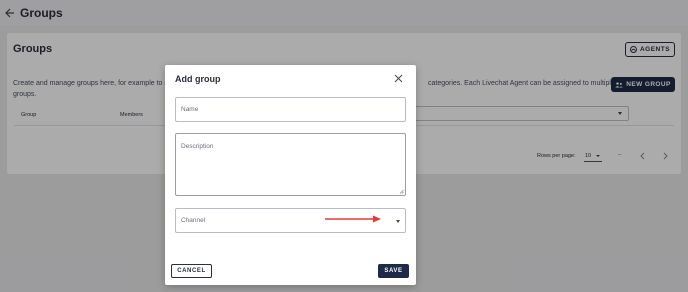 This screenshot has width=688, height=292. What do you see at coordinates (193, 220) in the screenshot?
I see `channel-label: Channel` at bounding box center [193, 220].